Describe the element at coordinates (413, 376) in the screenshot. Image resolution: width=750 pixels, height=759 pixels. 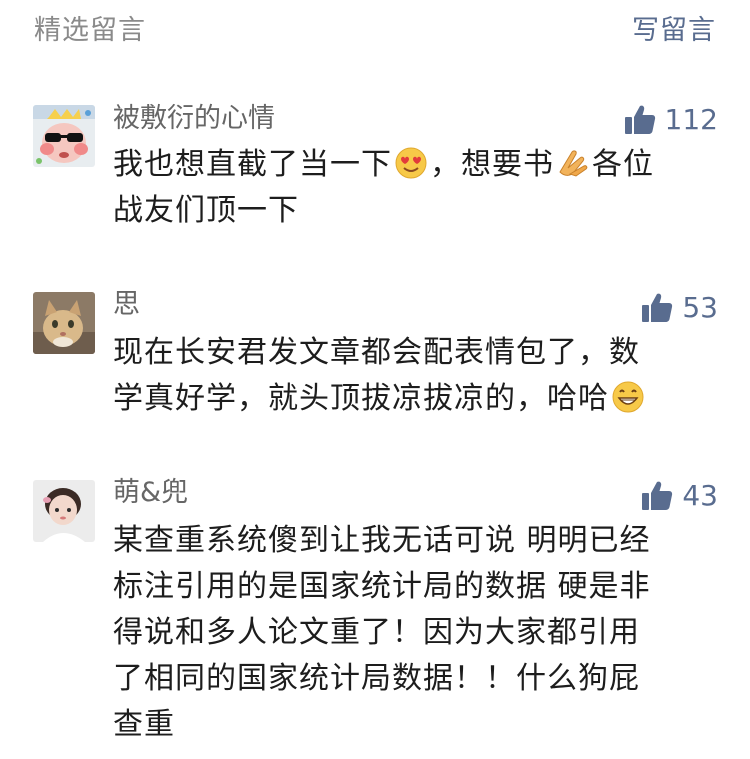
I see `comment-text: 现在长安君发文章都会配表情包了，数 学真好学，就头顶拔凉拔凉的，哈哈` at that location.